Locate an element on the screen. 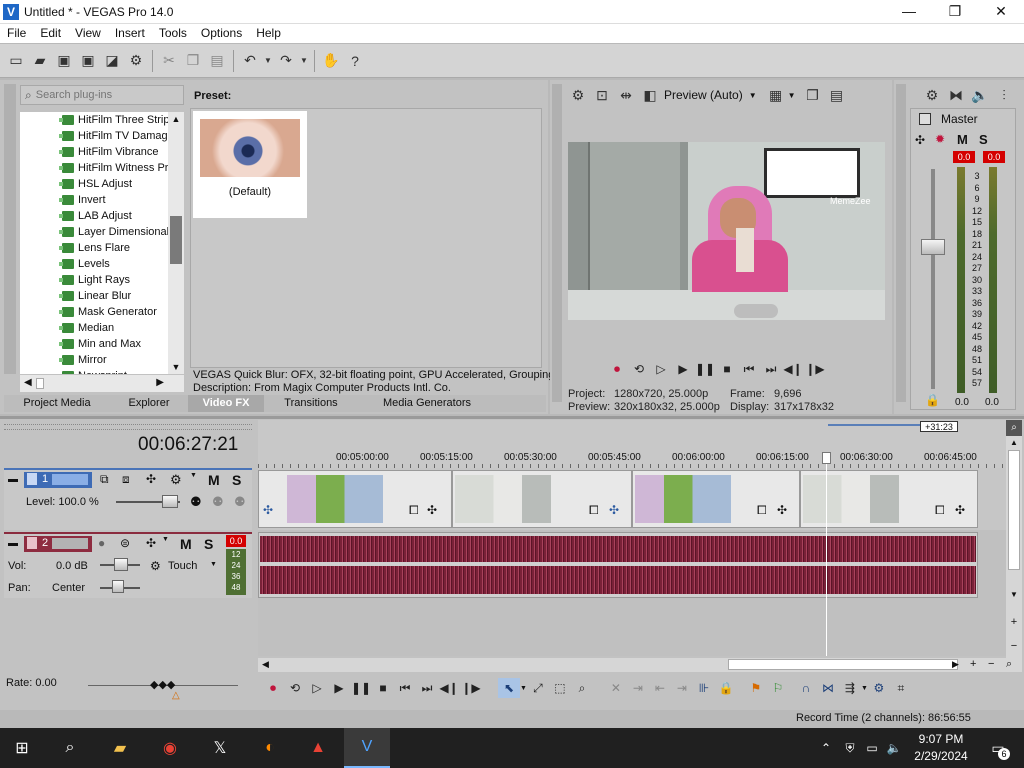 This screenshot has width=1024, height=768. snapping-magnet-icon: ∩ is located at coordinates (806, 688).